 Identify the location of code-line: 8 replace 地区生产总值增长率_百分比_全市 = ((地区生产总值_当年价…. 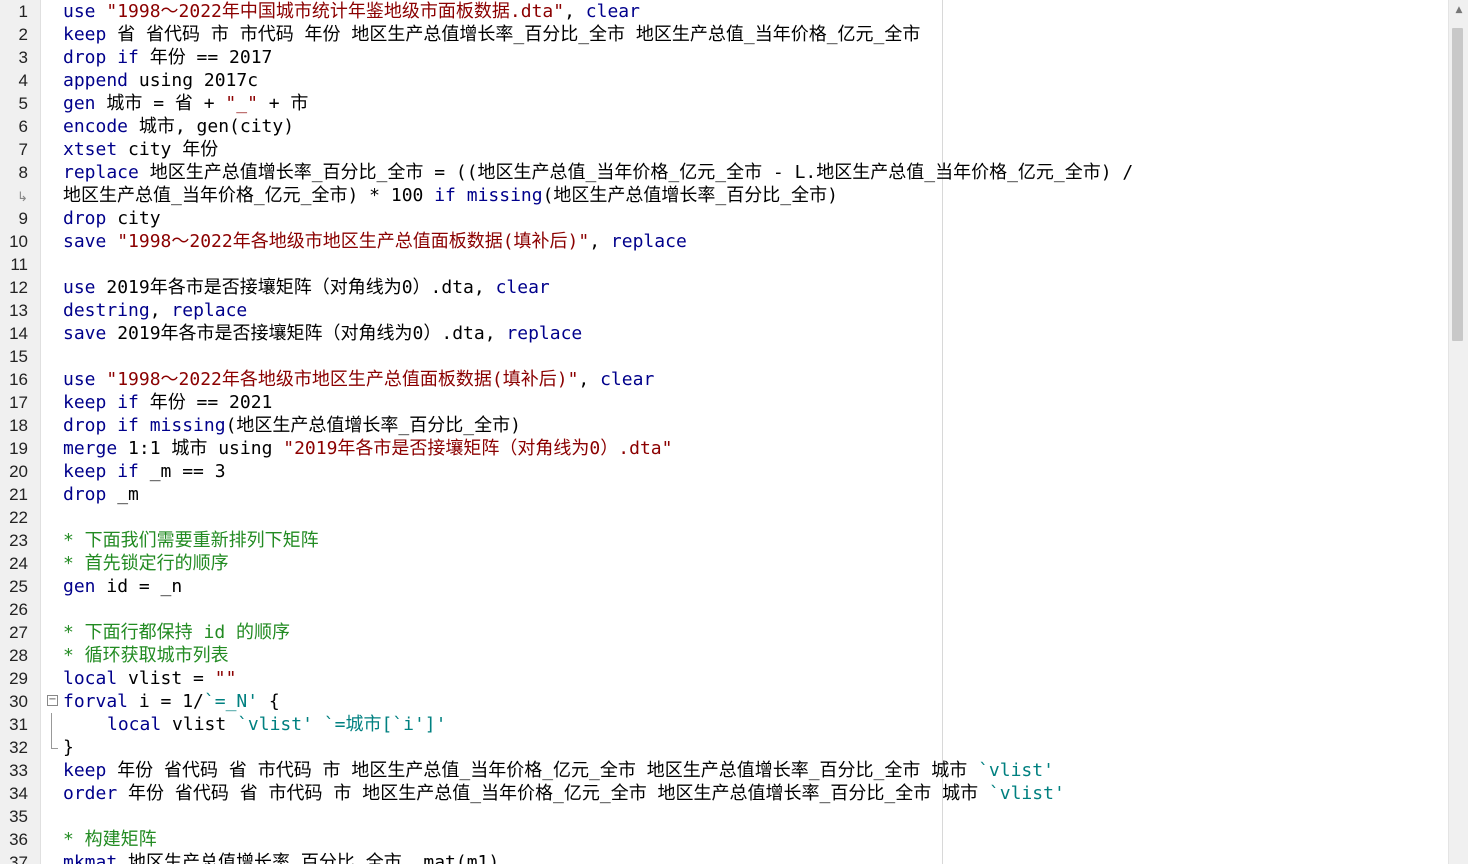
(733, 172).